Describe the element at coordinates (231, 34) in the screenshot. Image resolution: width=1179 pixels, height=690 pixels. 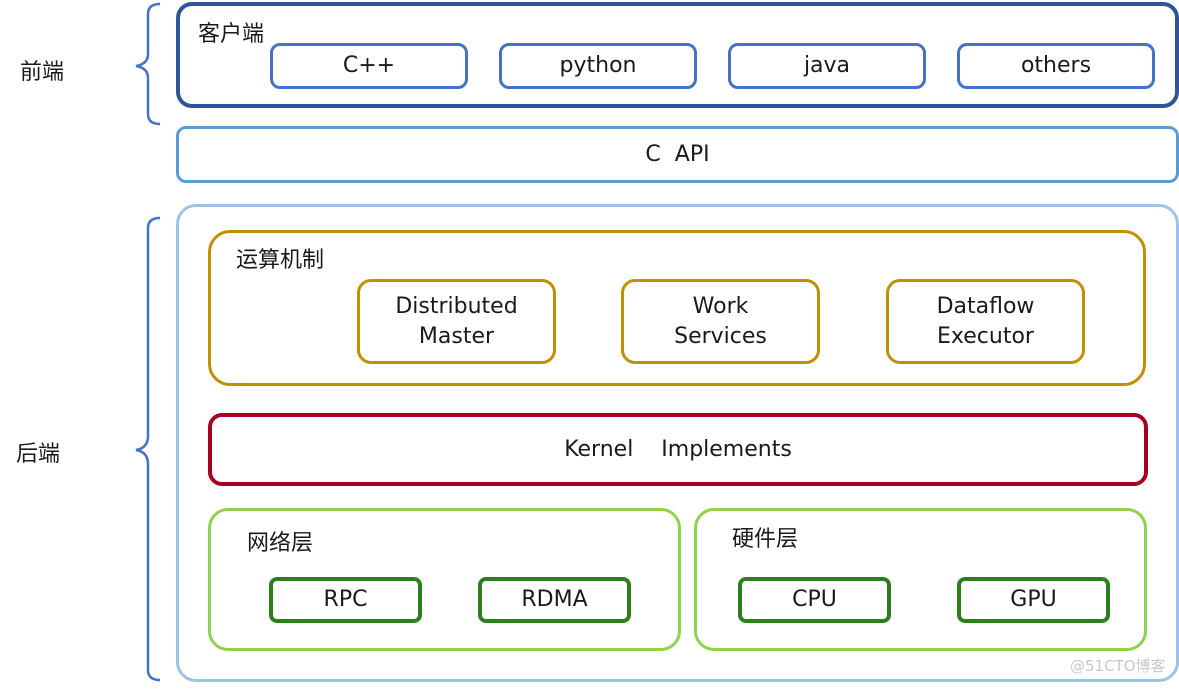
I see `client-title: 客户端` at that location.